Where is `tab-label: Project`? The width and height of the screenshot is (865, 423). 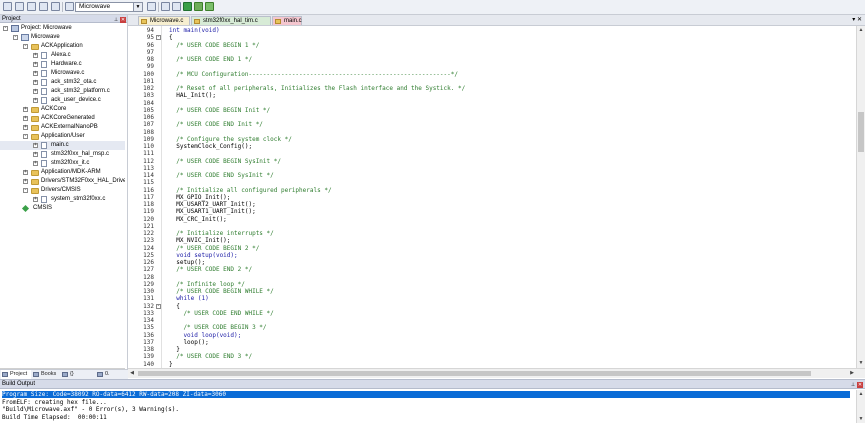
tab-label: Project is located at coordinates (19, 374).